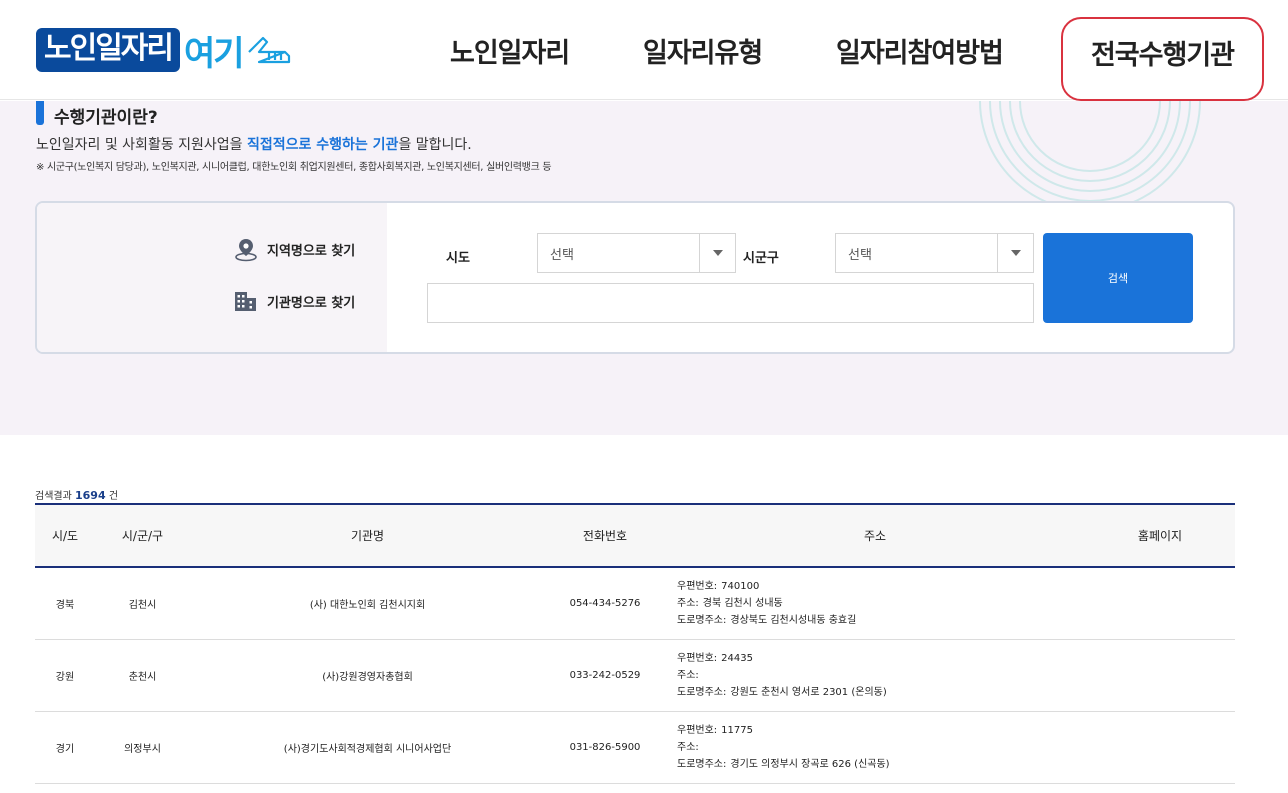  I want to click on map-pin-icon, so click(246, 250).